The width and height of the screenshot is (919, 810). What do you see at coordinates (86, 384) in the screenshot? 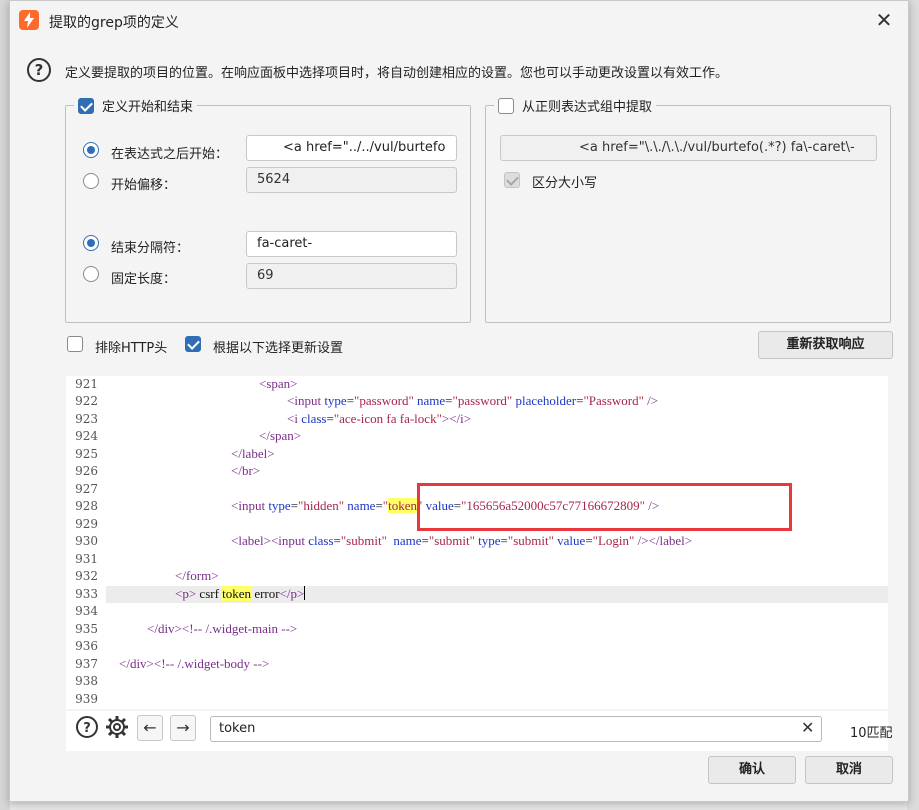
I see `line-number: 921` at bounding box center [86, 384].